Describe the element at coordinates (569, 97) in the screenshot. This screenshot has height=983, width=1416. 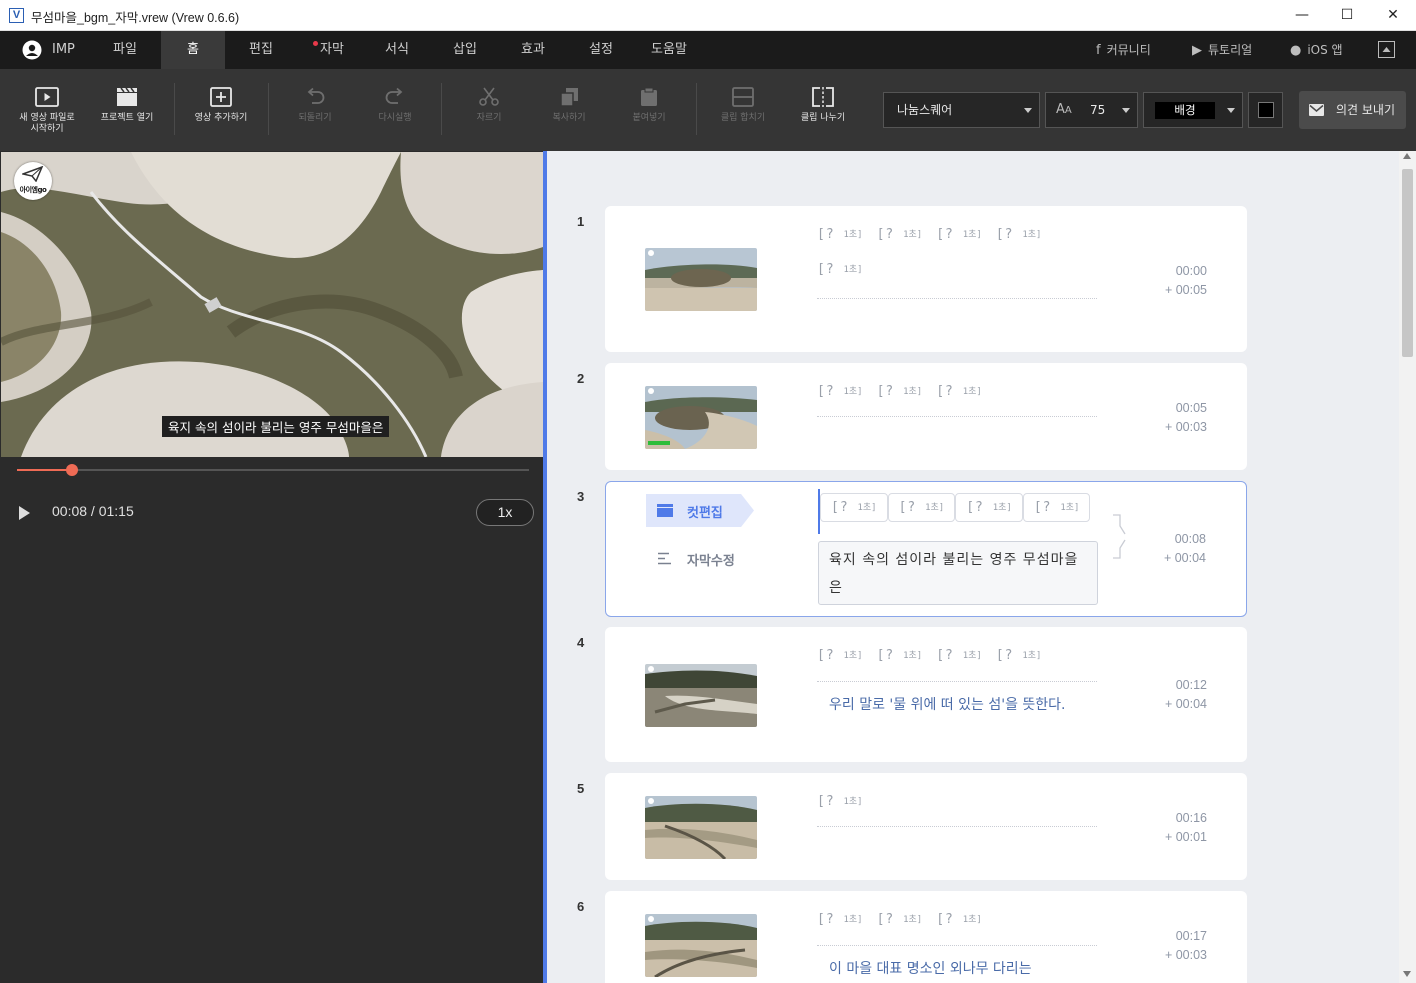
I see `copy-icon` at that location.